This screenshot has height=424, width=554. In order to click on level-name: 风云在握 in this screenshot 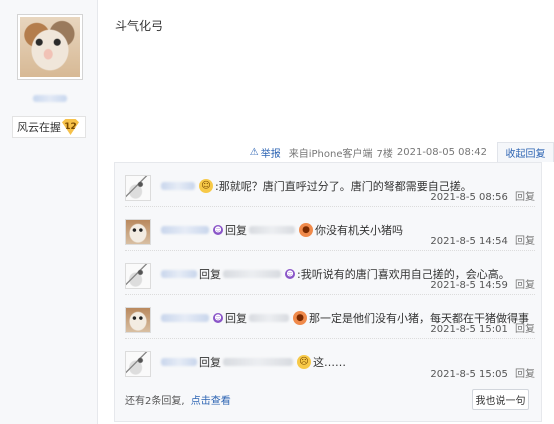, I will do `click(39, 127)`.